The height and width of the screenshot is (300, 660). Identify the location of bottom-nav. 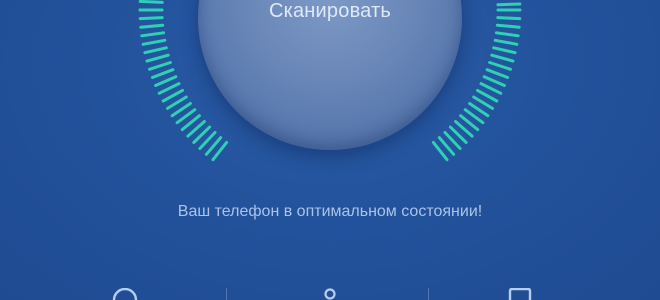
(330, 294).